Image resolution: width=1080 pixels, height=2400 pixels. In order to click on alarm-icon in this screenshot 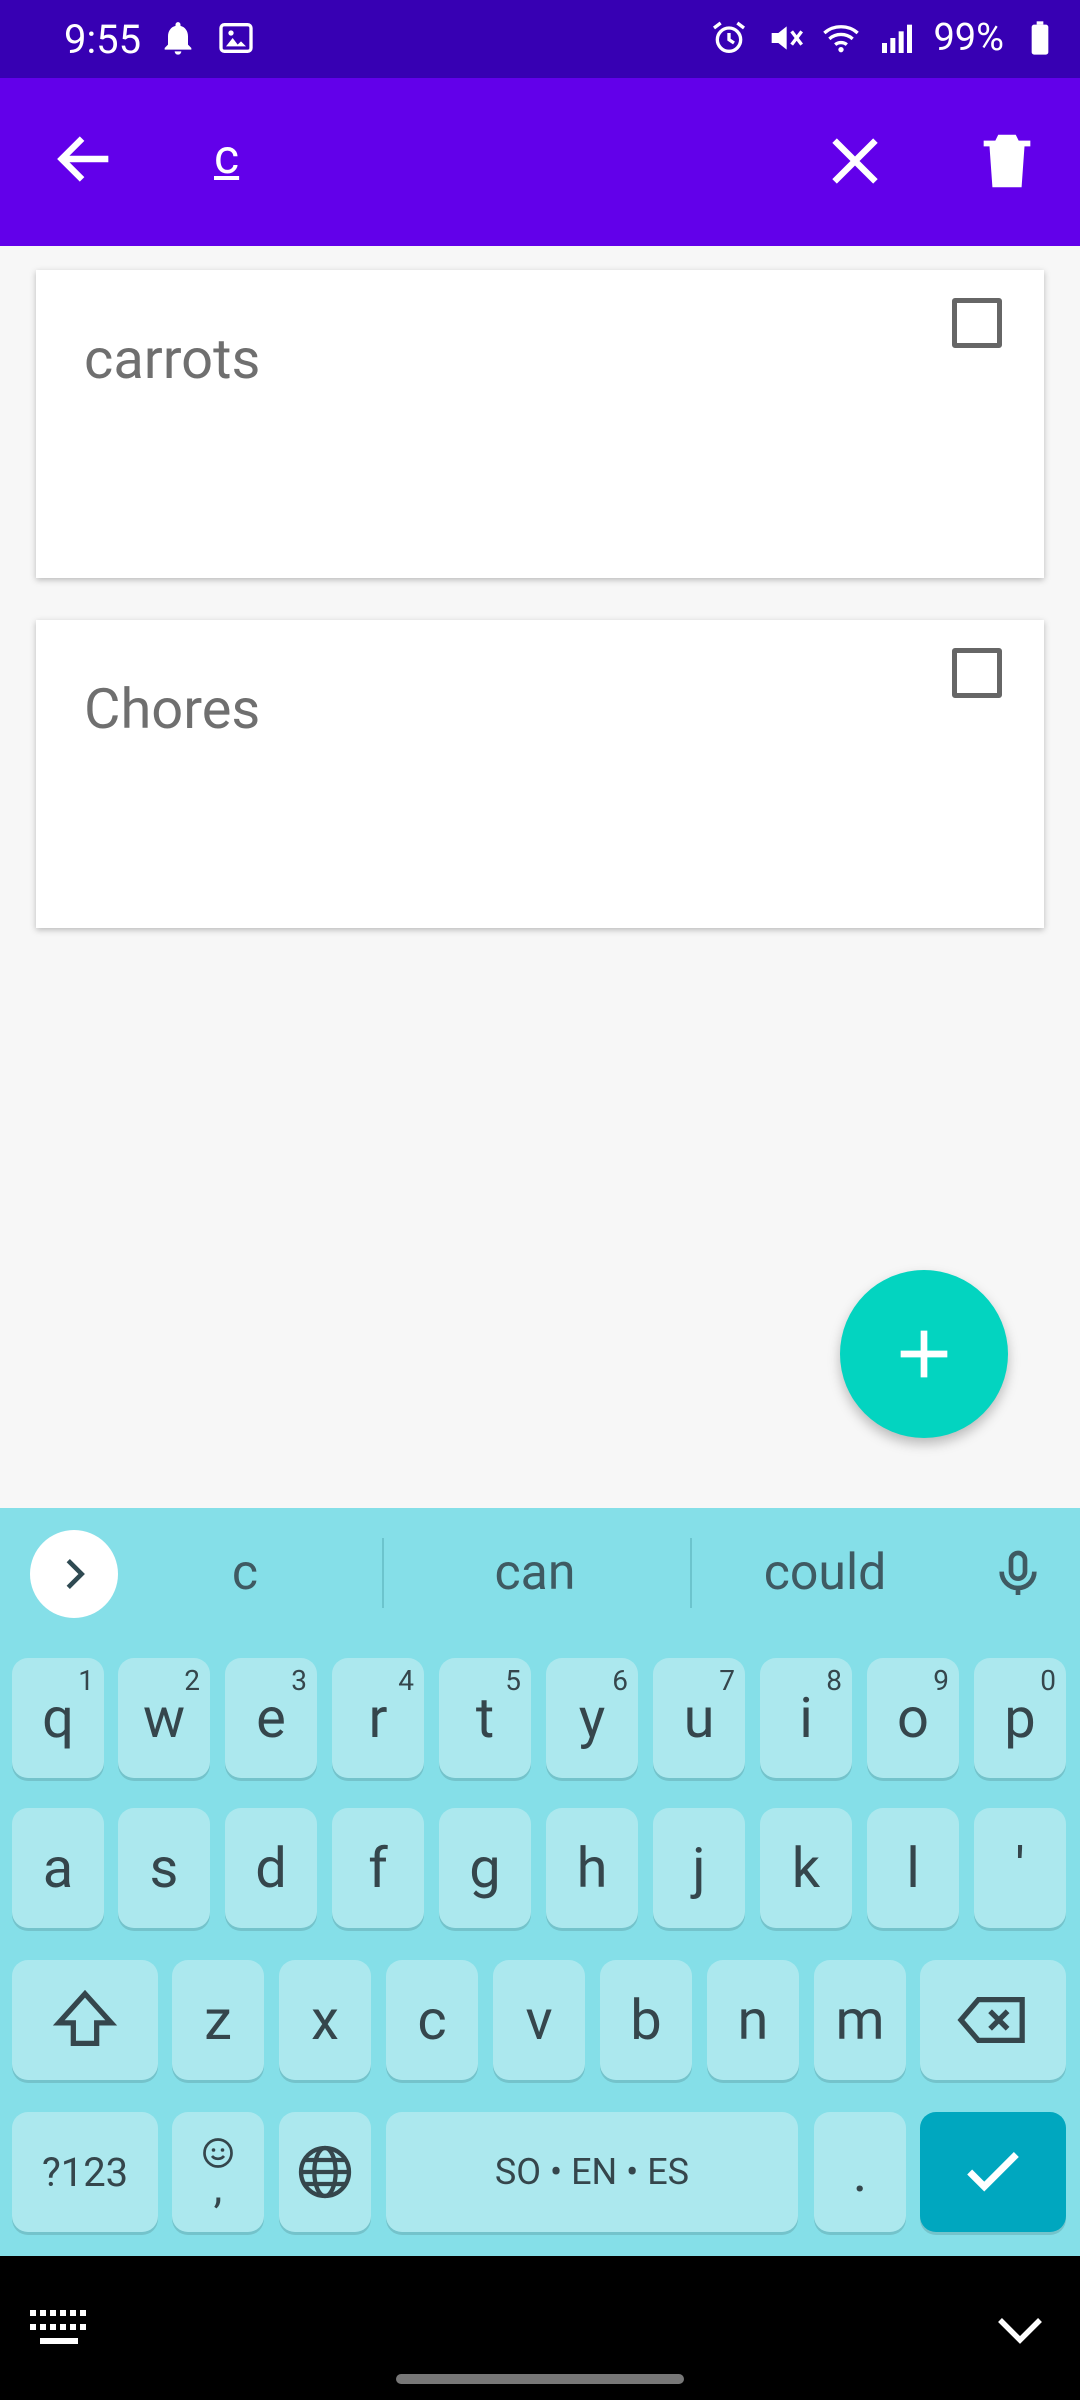, I will do `click(729, 37)`.